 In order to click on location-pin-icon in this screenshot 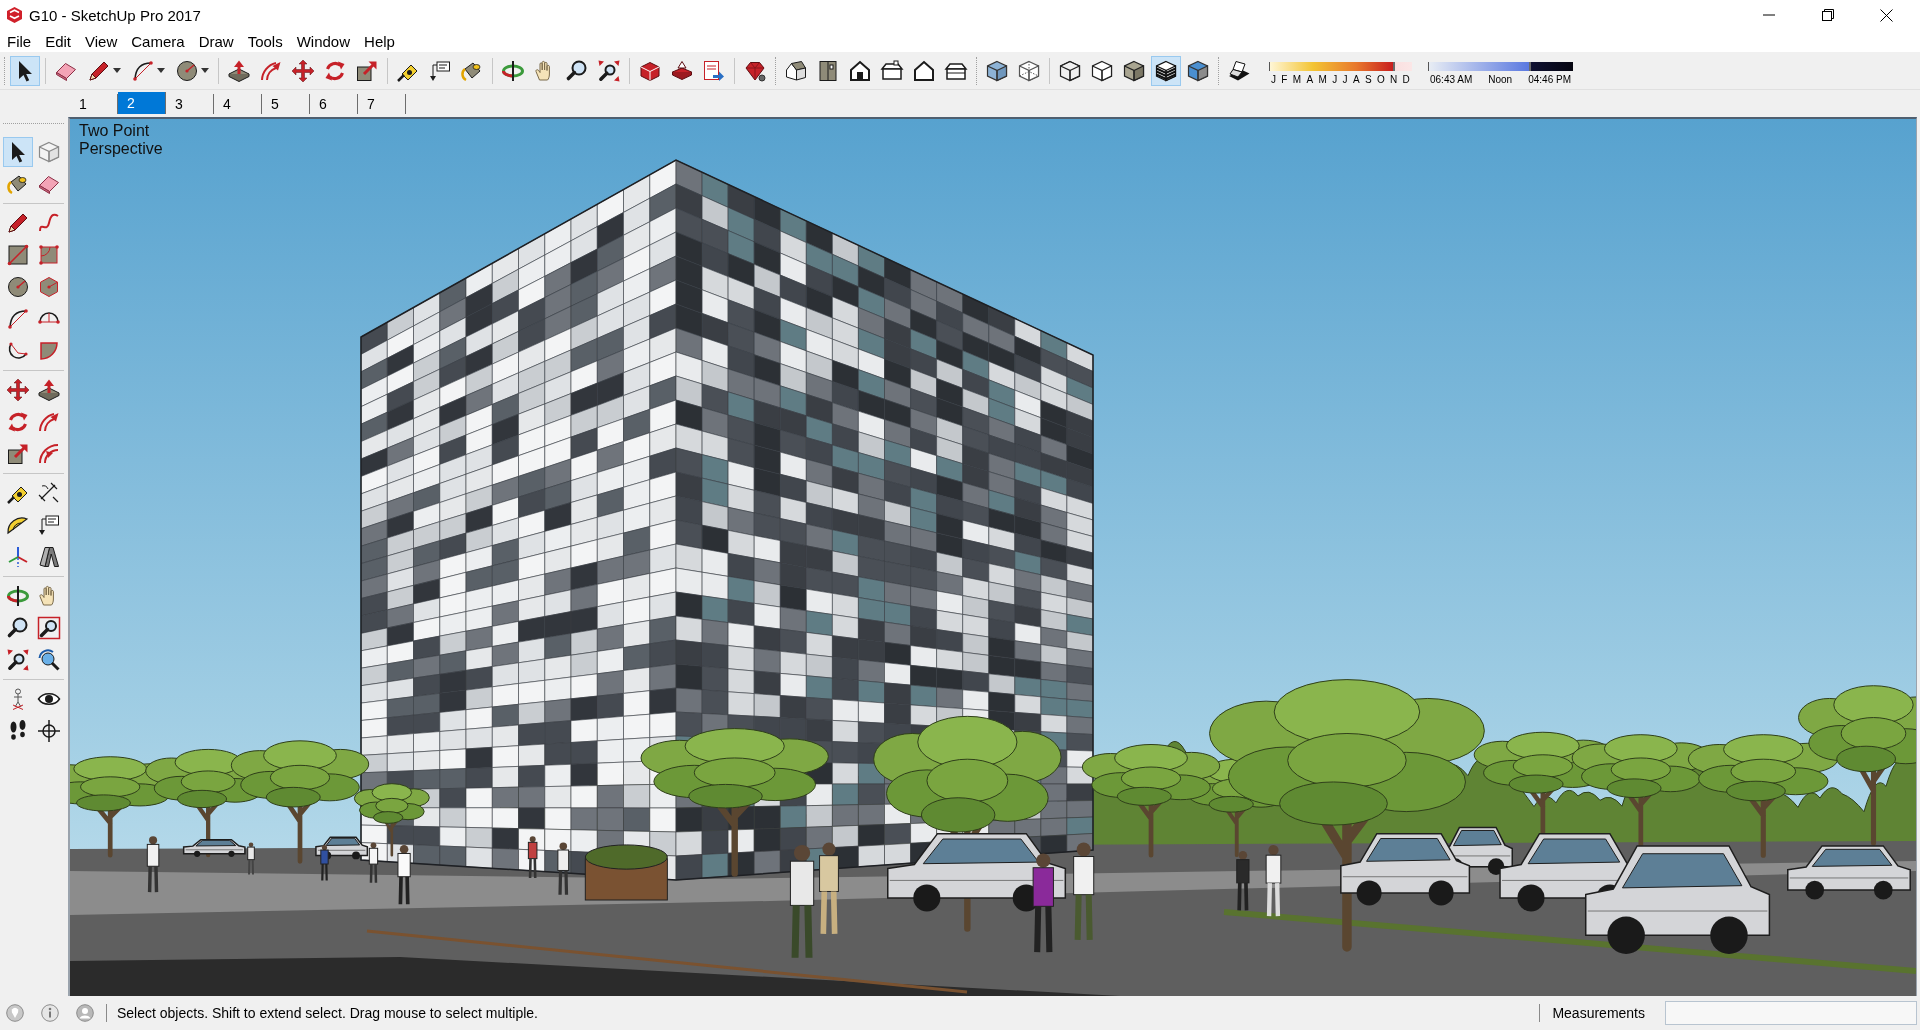, I will do `click(15, 1013)`.